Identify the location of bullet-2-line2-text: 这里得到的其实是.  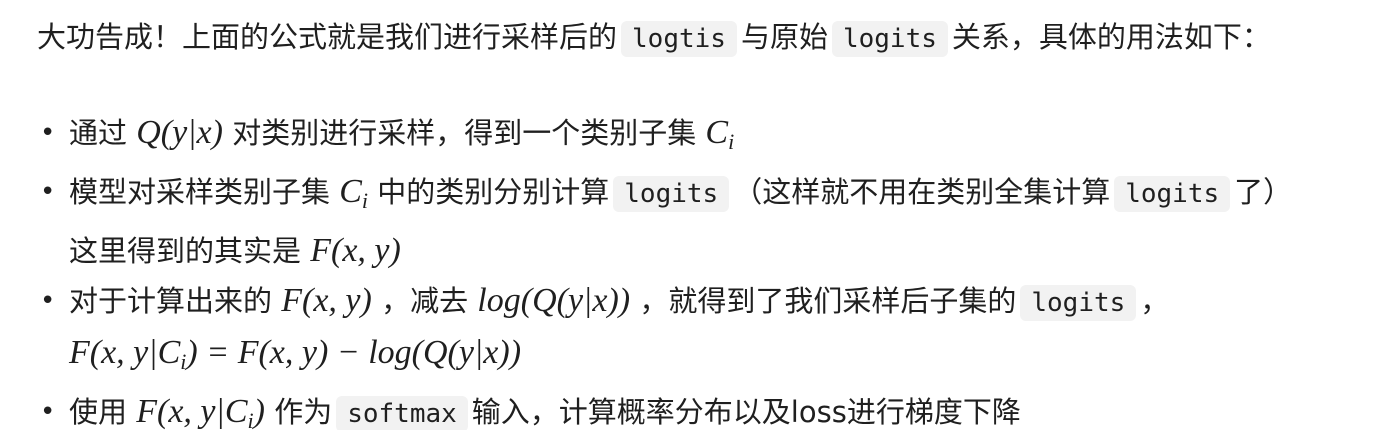
(185, 251).